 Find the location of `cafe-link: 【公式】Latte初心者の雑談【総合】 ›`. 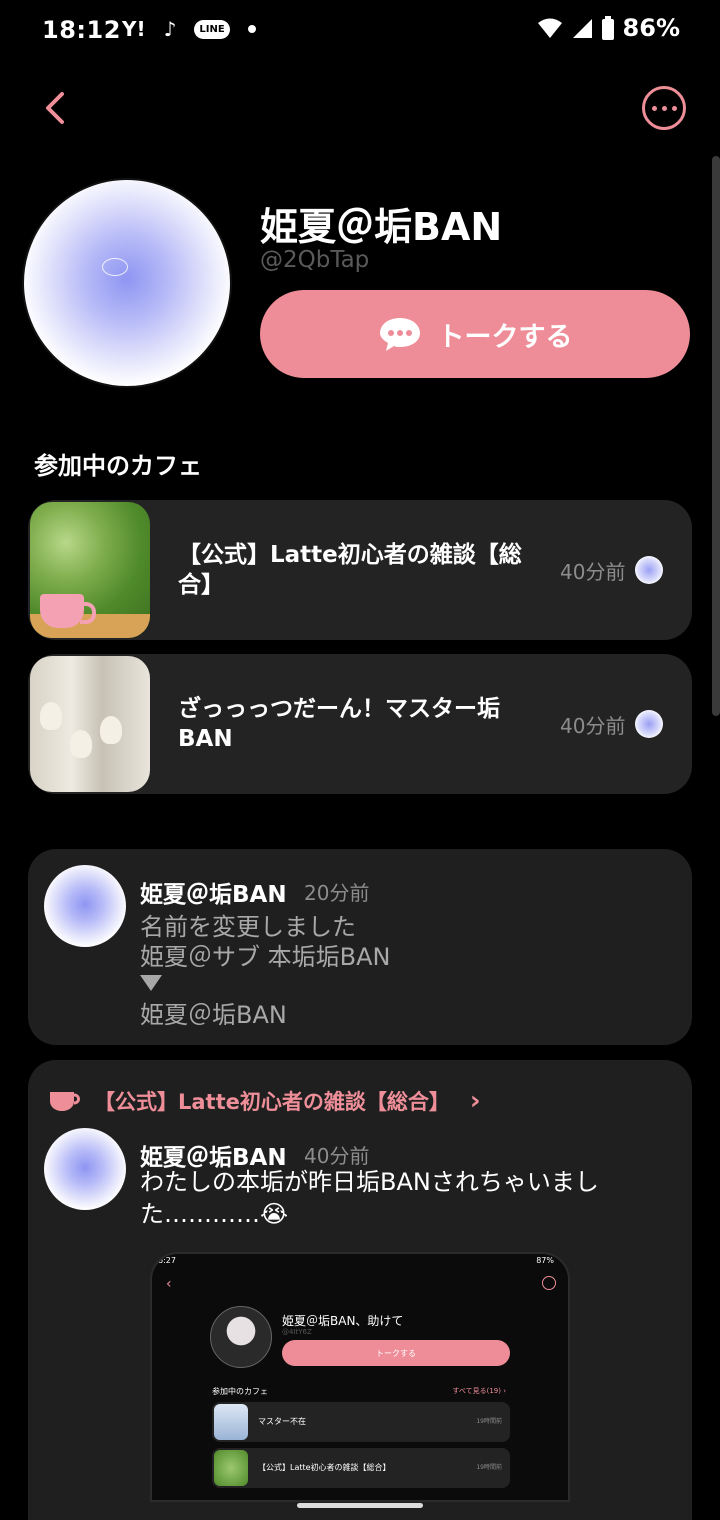

cafe-link: 【公式】Latte初心者の雑談【総合】 › is located at coordinates (264, 1101).